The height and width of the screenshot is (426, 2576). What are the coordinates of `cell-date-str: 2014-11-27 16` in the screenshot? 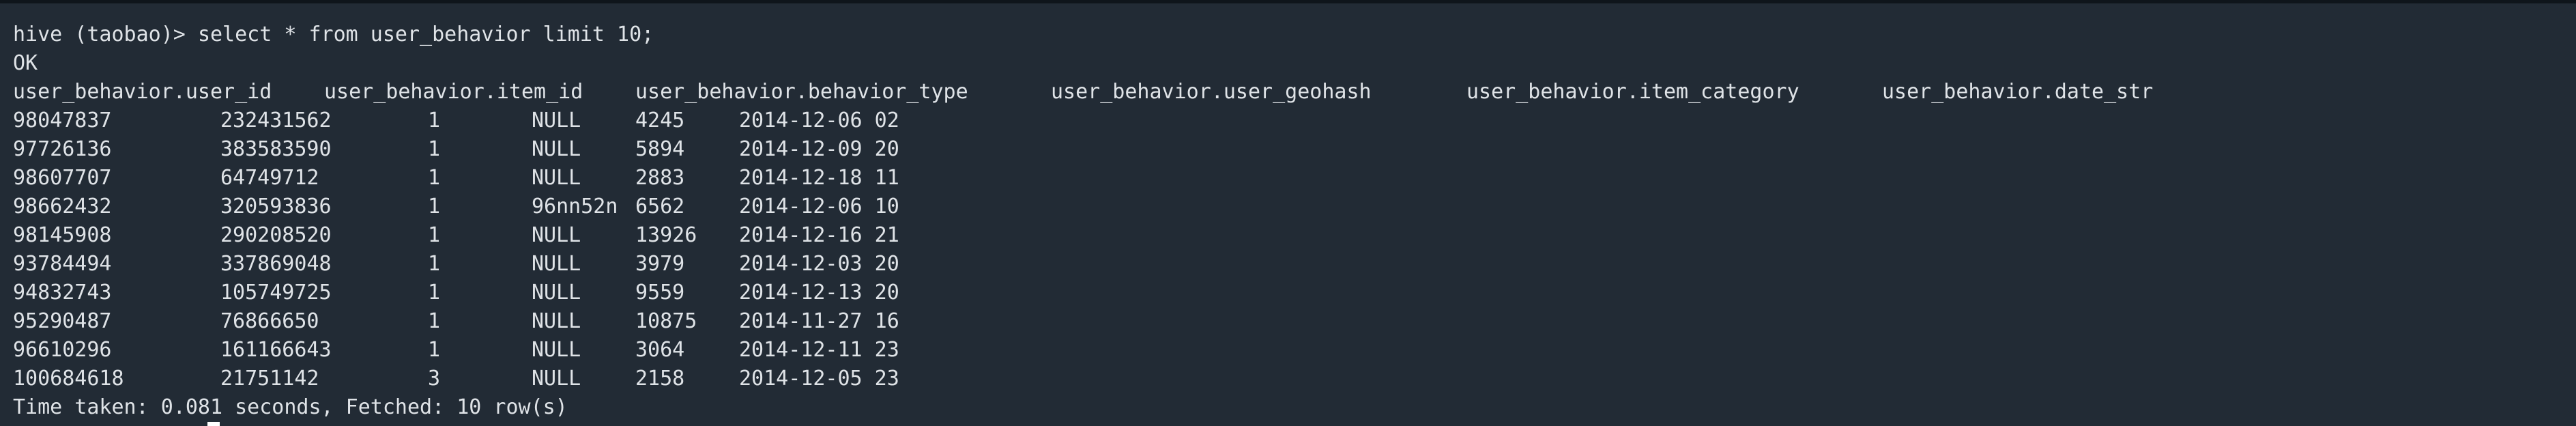 It's located at (819, 321).